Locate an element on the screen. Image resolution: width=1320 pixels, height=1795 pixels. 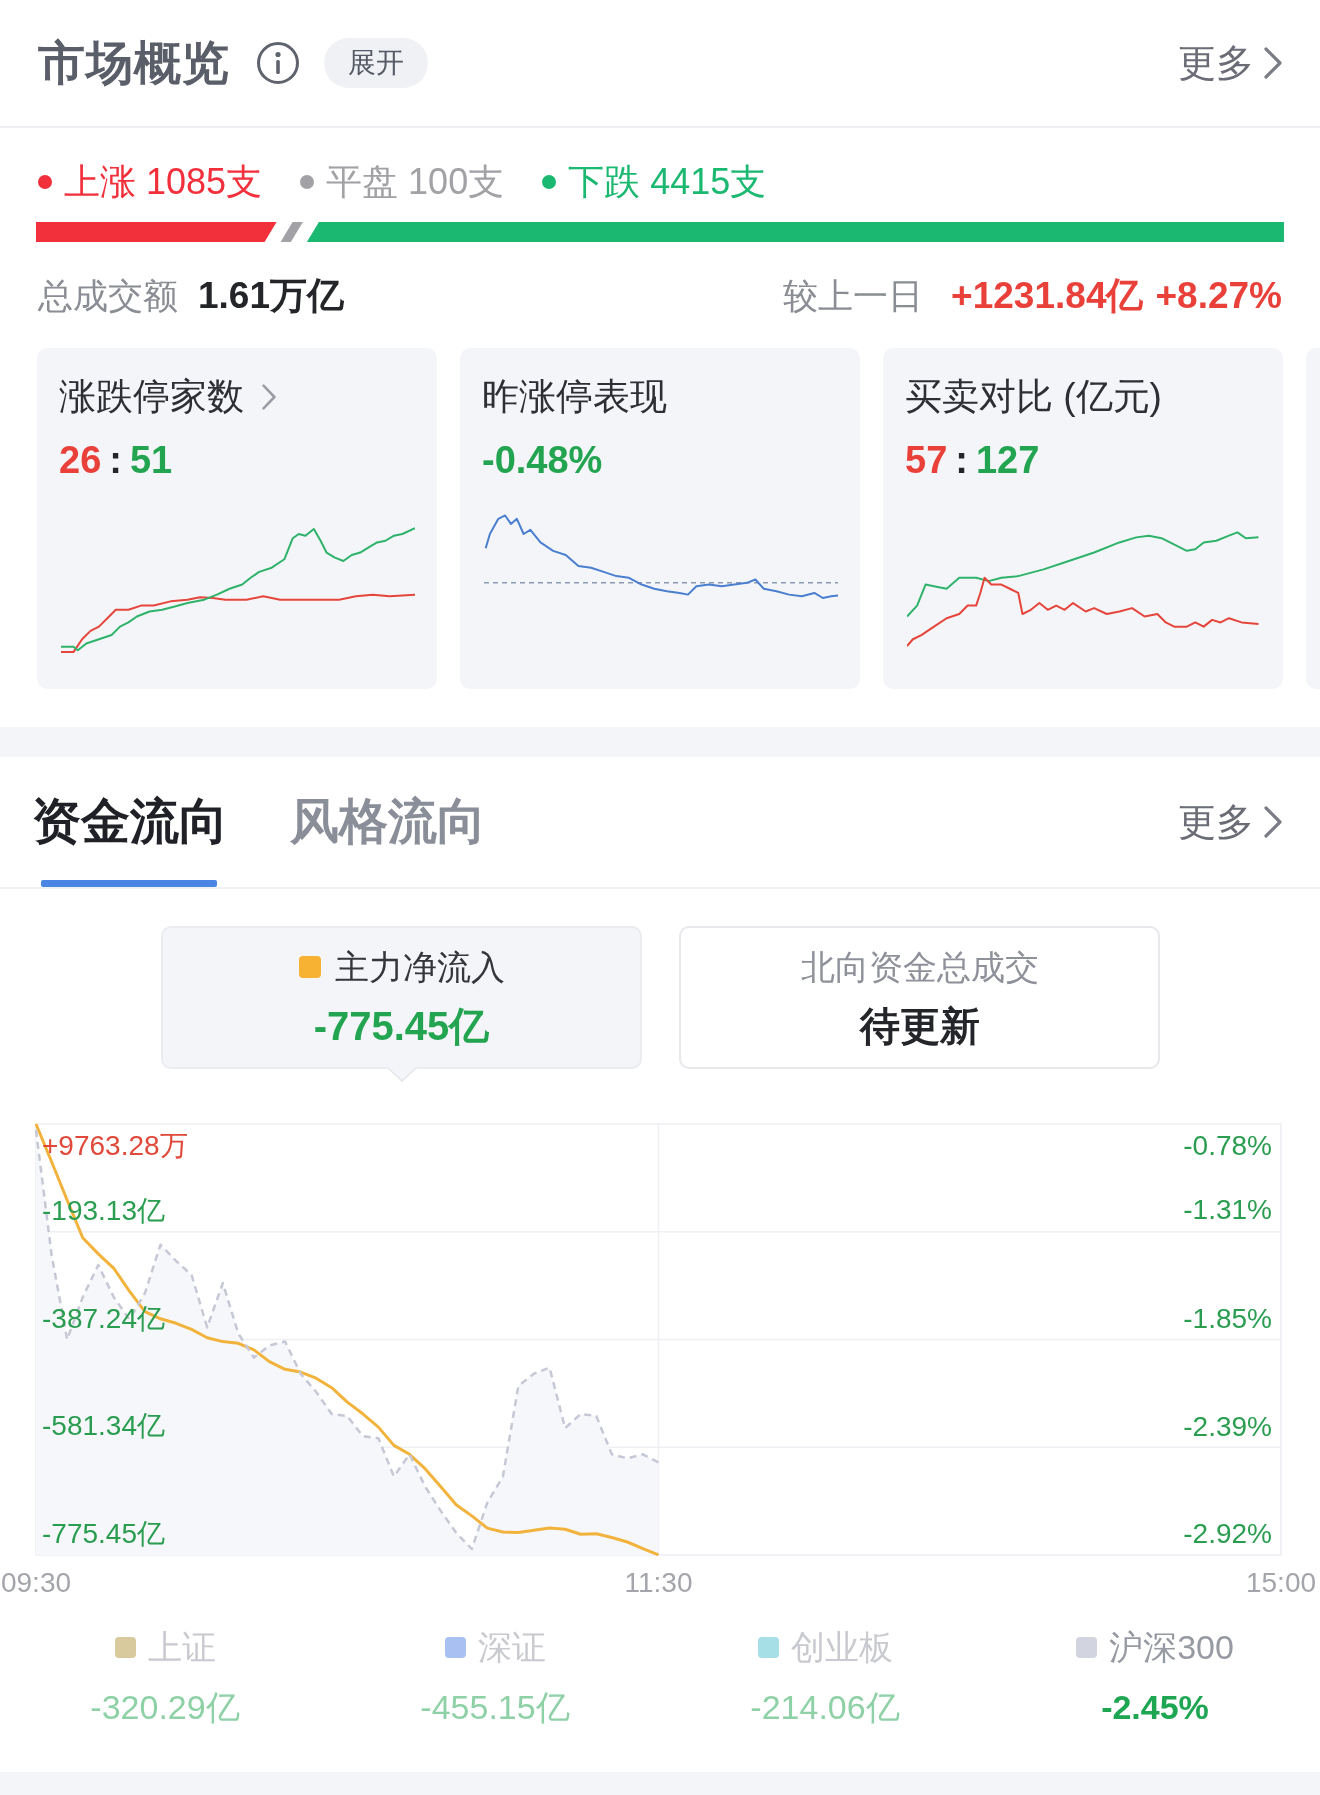
summary-label: 北向资金总成交 is located at coordinates (919, 967).